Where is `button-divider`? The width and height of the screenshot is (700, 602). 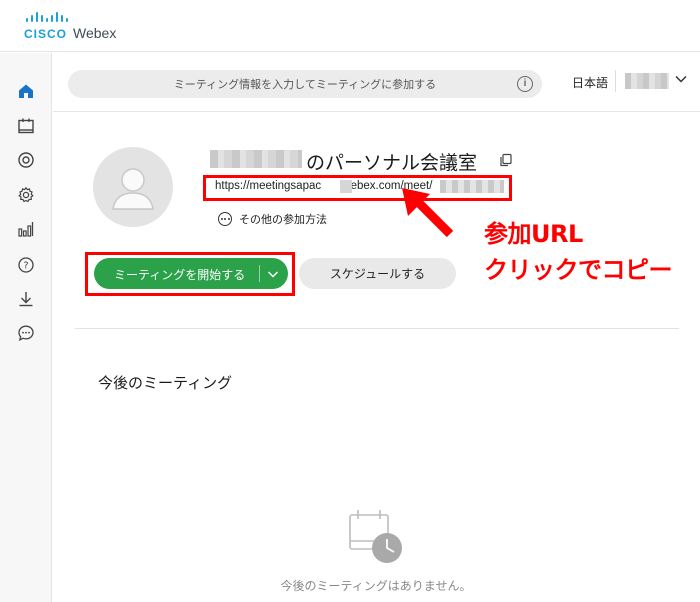
button-divider is located at coordinates (259, 273).